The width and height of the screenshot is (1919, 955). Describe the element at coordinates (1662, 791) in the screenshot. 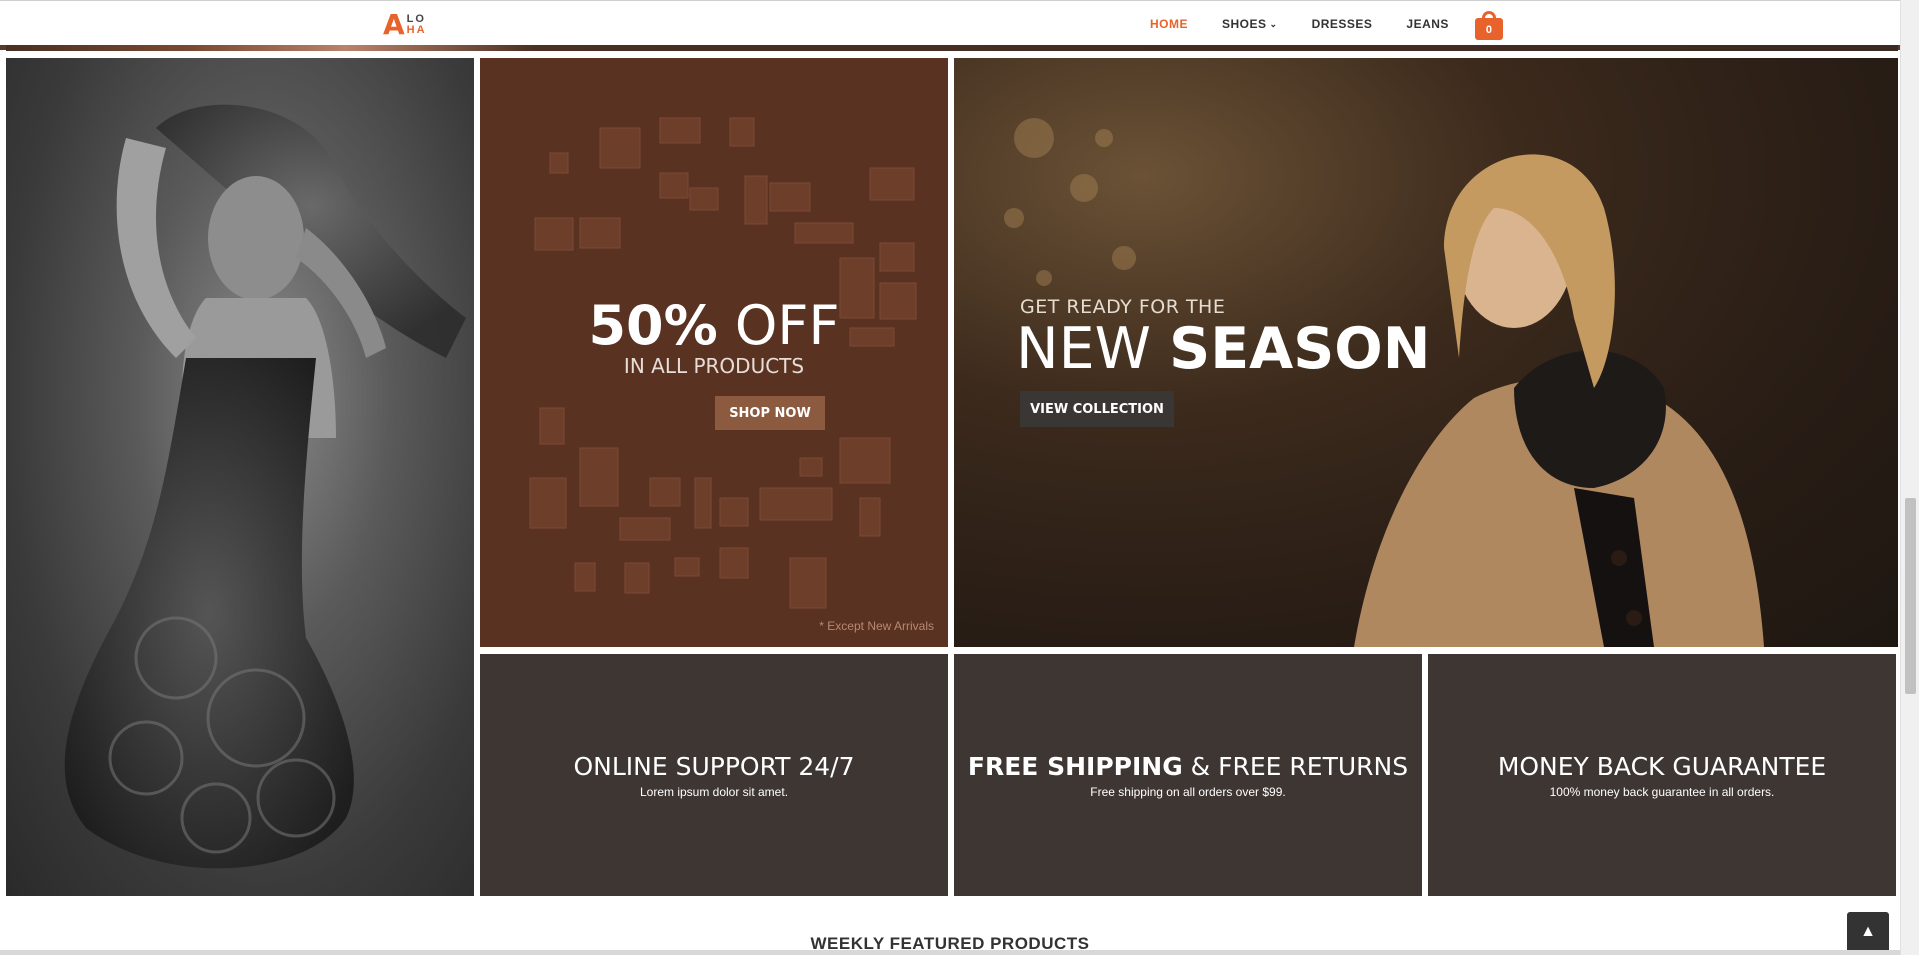

I see `guarantee-subtitle: 100% money back guarantee in all orders.` at that location.